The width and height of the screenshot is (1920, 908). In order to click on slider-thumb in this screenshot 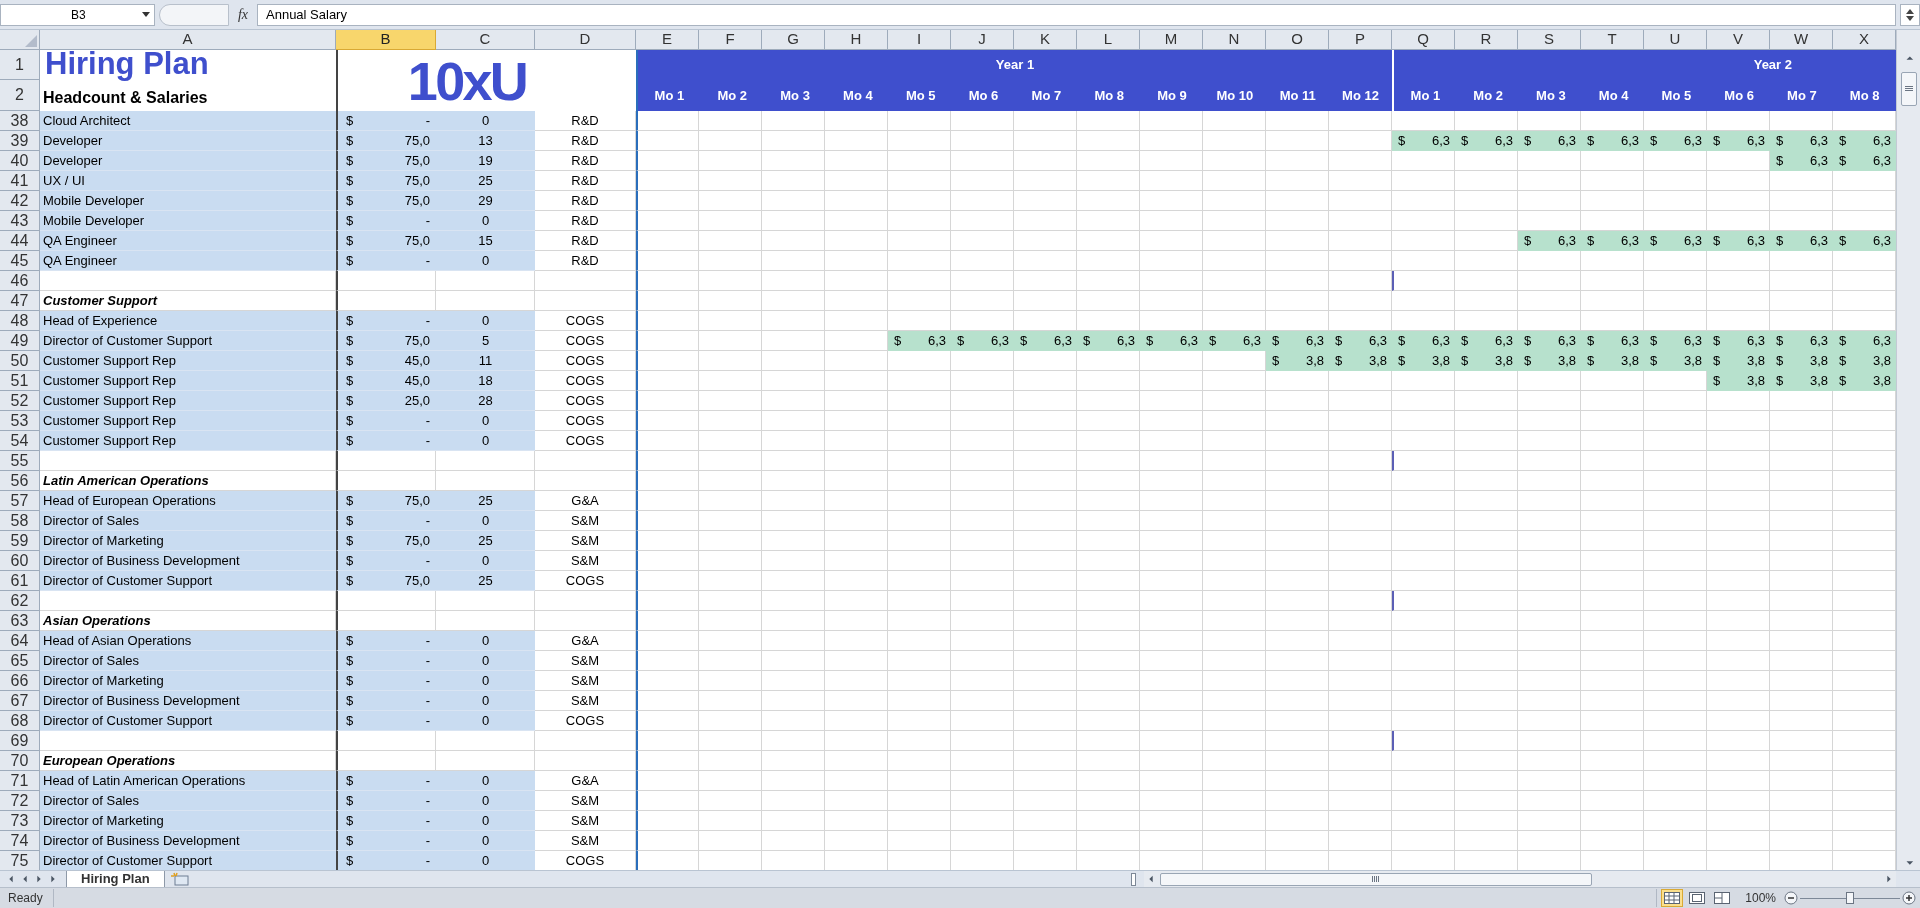, I will do `click(1850, 898)`.